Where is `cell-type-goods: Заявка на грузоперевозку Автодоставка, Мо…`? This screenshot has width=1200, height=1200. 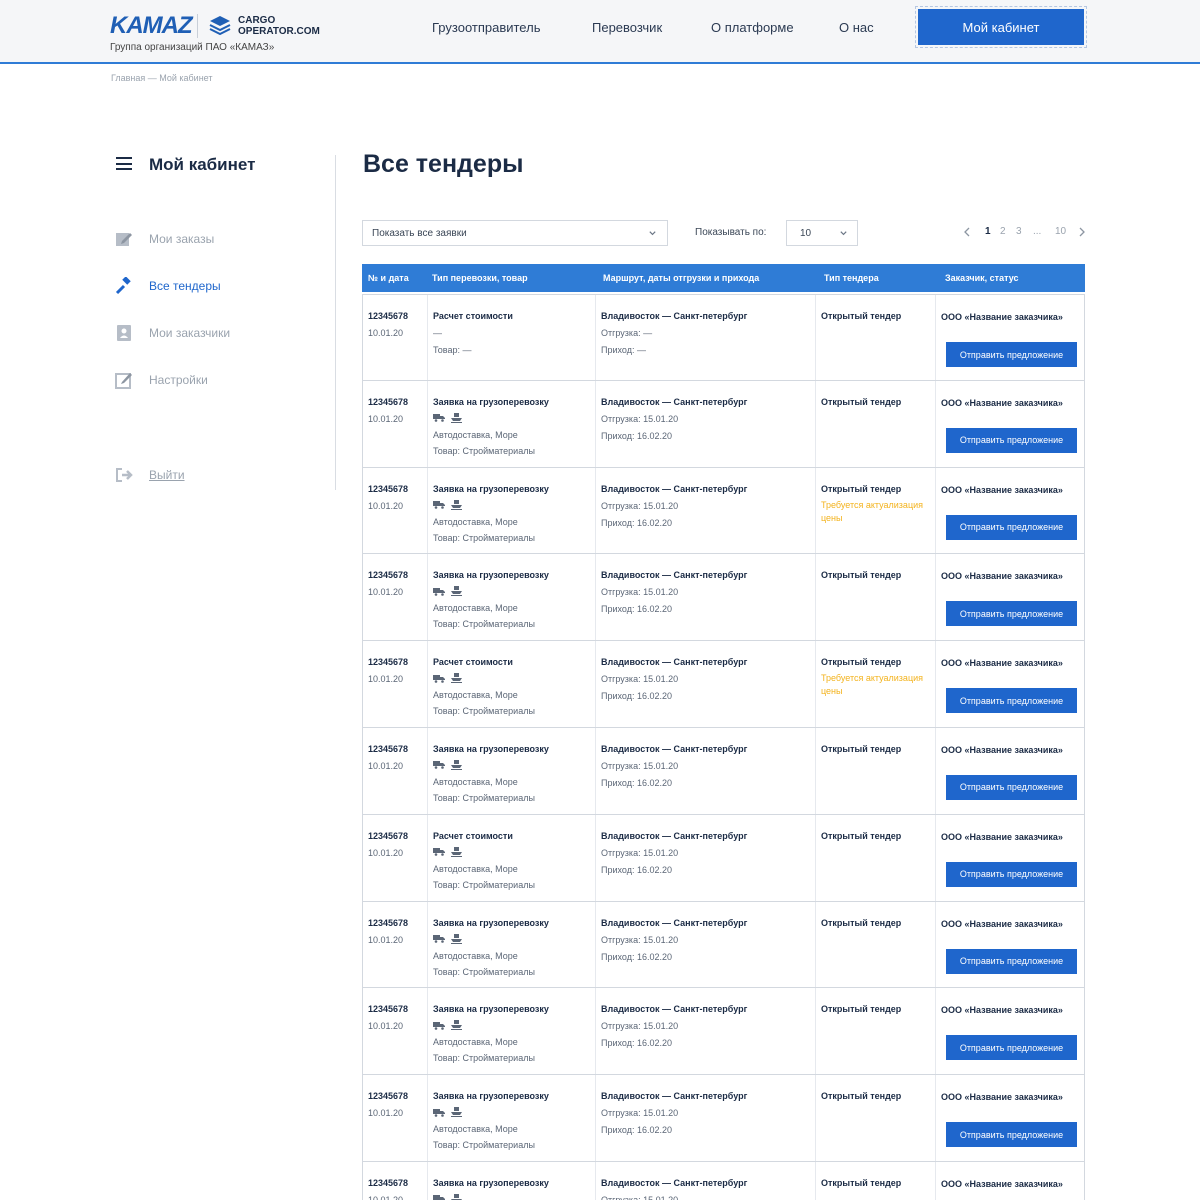 cell-type-goods: Заявка на грузоперевозку Автодоставка, Мо… is located at coordinates (511, 1031).